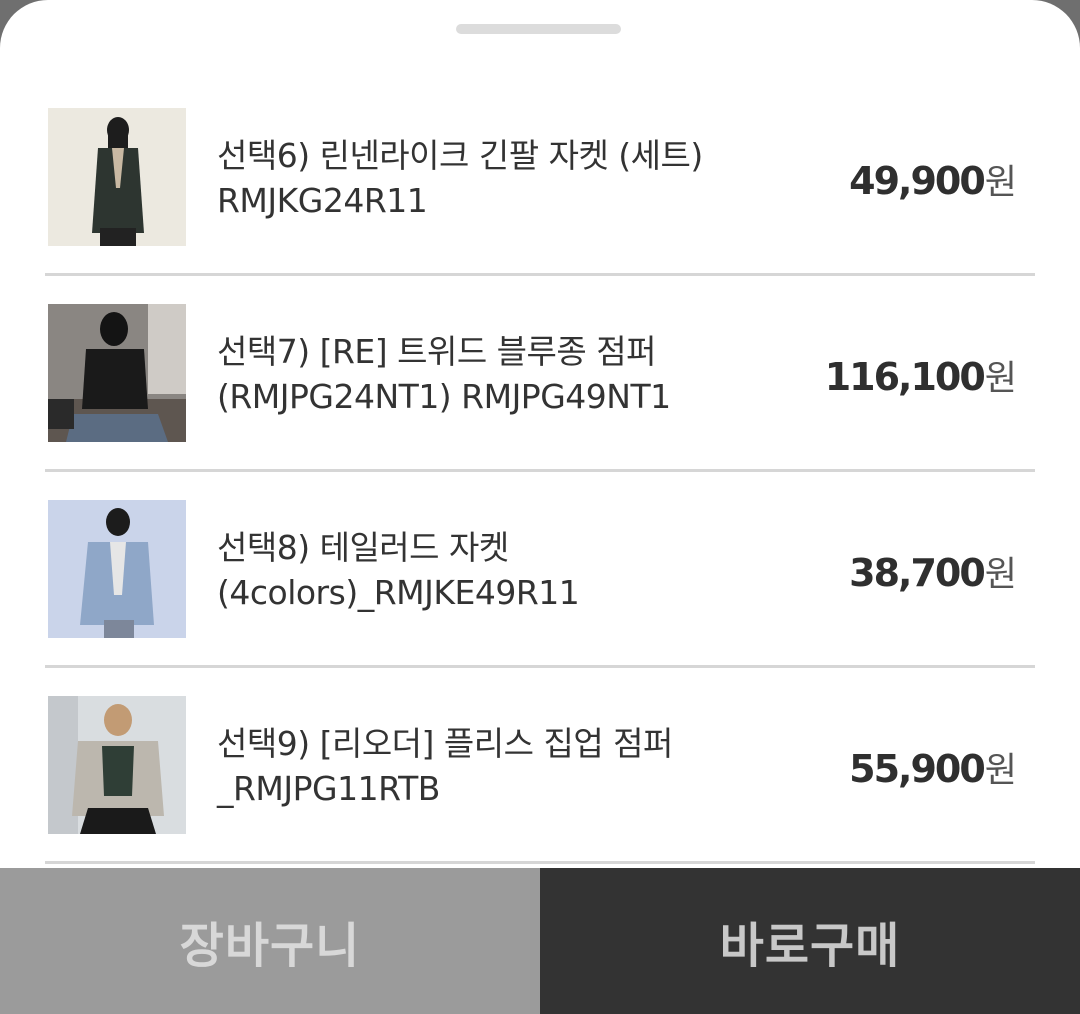  I want to click on buy-now-button: 바로구매, so click(810, 941).